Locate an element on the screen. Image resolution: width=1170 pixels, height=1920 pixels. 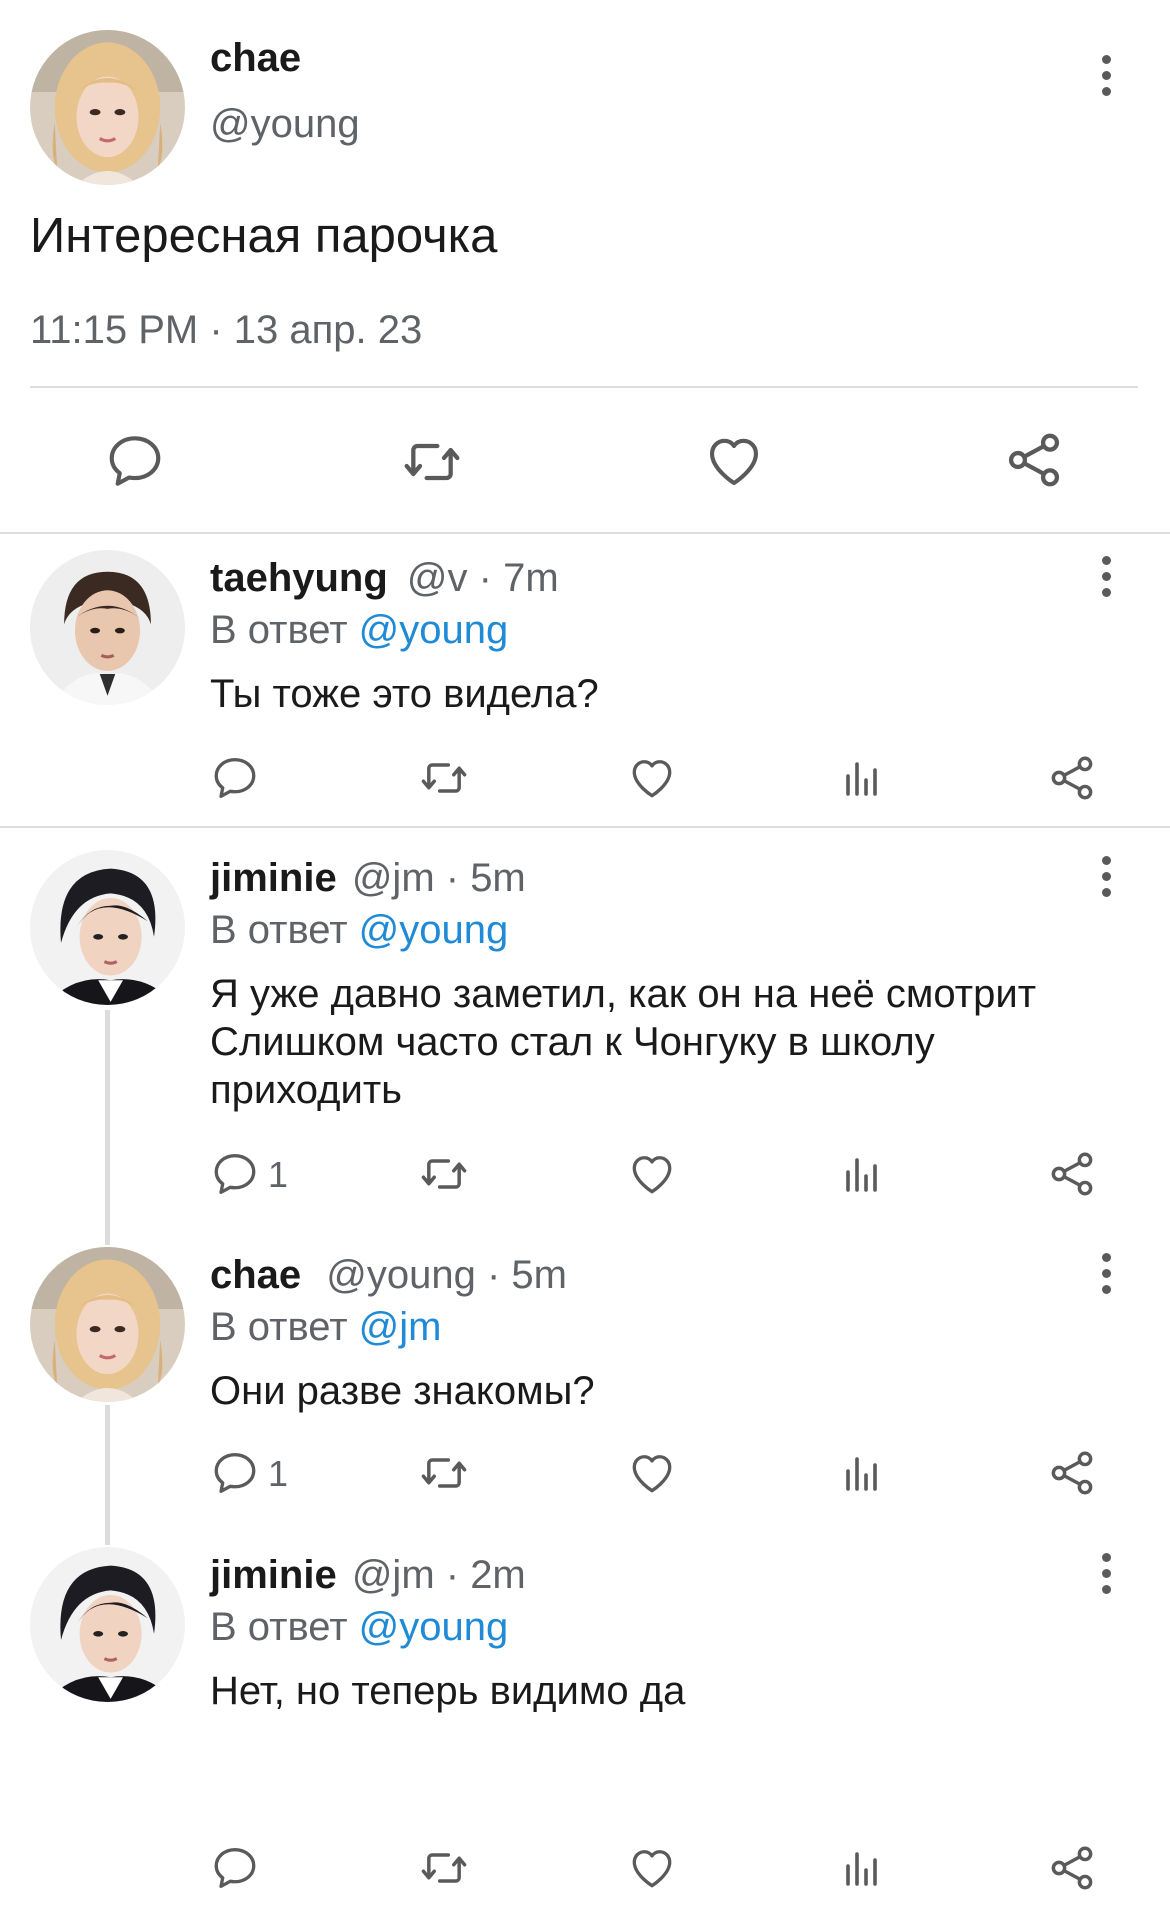
tweet-text: Интересная парочка is located at coordinates (264, 236).